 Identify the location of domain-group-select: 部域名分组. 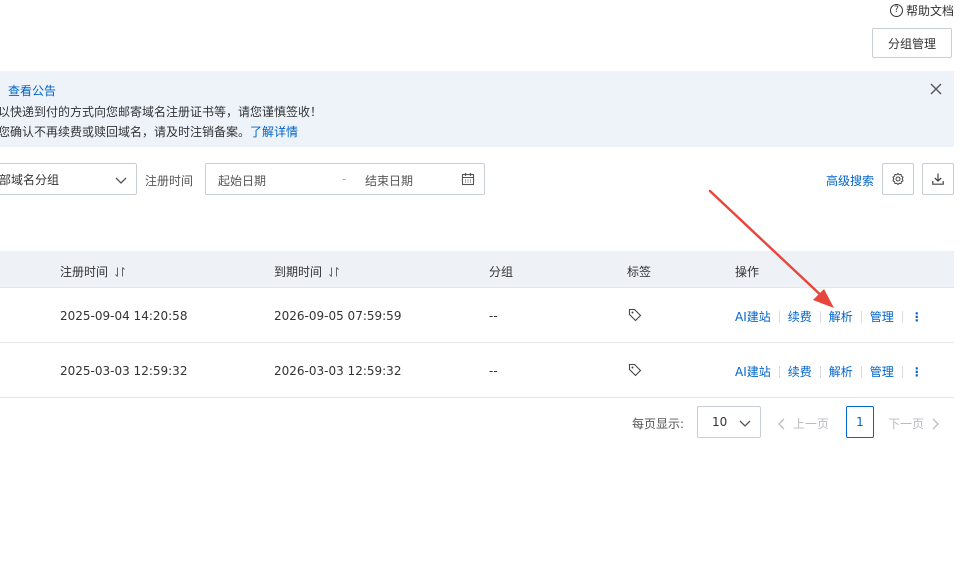
(68, 179).